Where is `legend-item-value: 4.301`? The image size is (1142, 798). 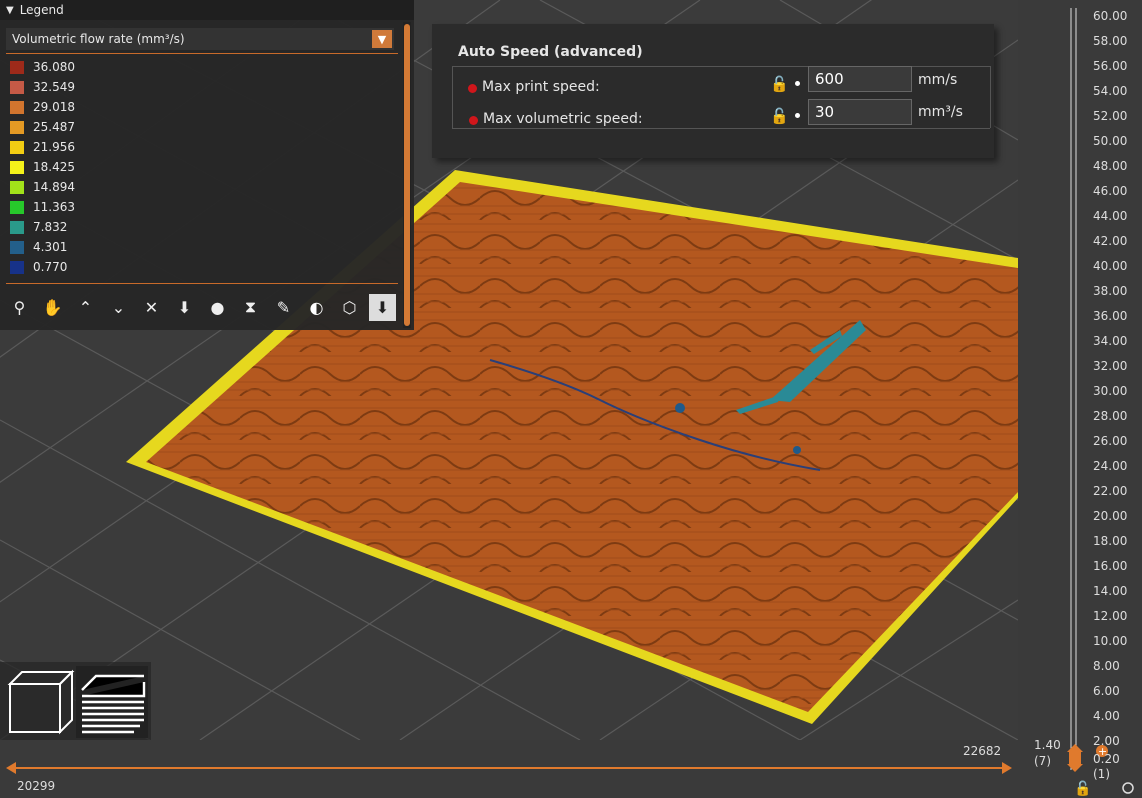 legend-item-value: 4.301 is located at coordinates (50, 247).